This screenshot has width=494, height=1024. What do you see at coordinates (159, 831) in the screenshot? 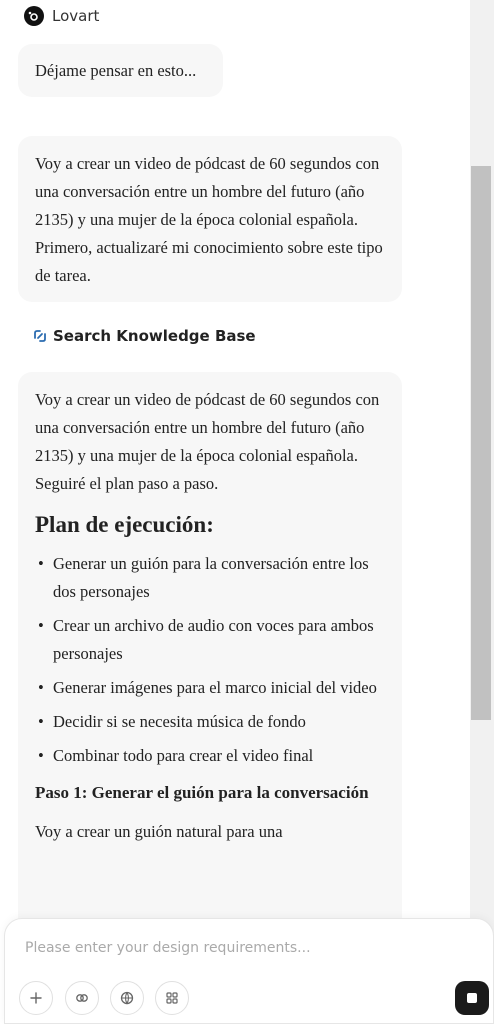
I see `step1-text: Voy a crear un guión natural para una` at bounding box center [159, 831].